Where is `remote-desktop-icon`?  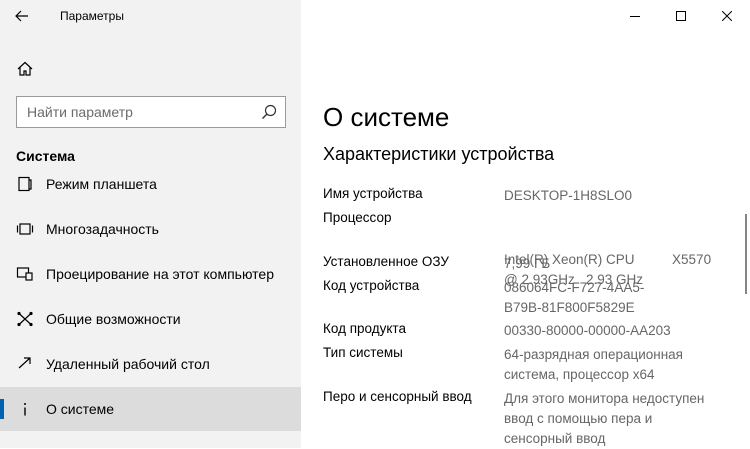 remote-desktop-icon is located at coordinates (24, 363).